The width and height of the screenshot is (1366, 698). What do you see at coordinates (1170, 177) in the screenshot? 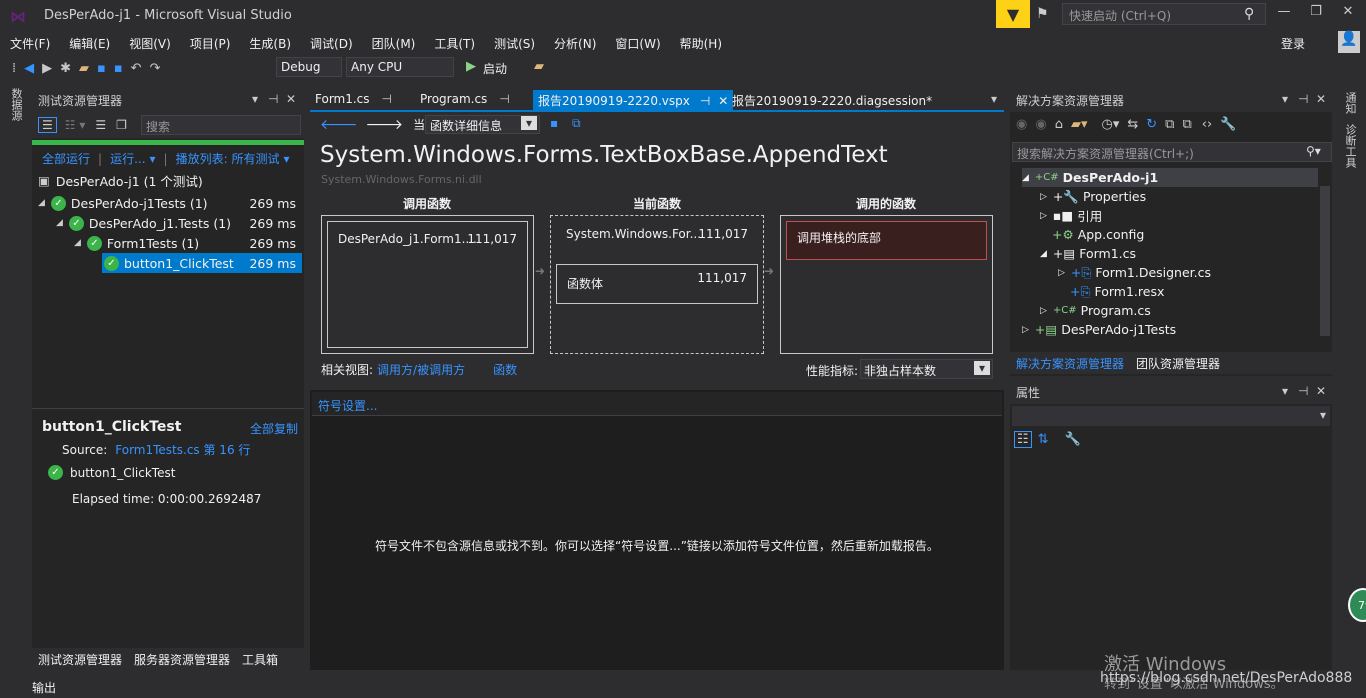
I see `solution-tree-row: ◢ +C# DesPerAdo-j1` at bounding box center [1170, 177].